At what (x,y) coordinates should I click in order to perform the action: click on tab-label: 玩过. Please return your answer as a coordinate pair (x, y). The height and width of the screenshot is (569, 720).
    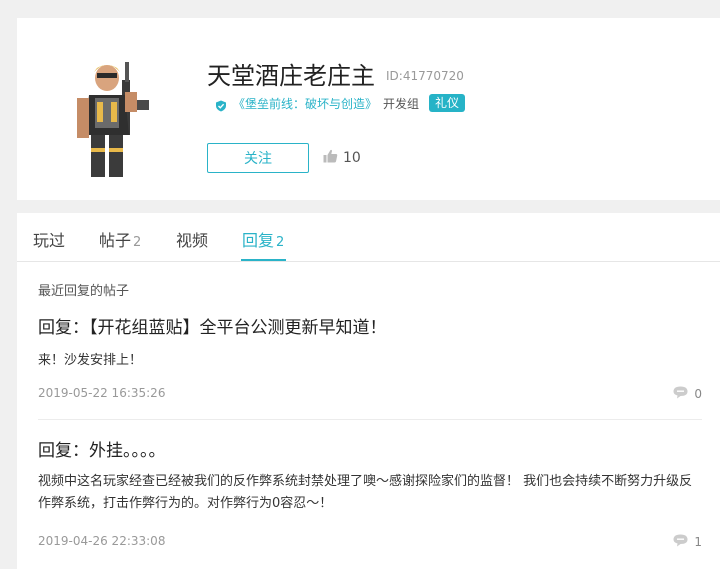
    Looking at the image, I should click on (49, 240).